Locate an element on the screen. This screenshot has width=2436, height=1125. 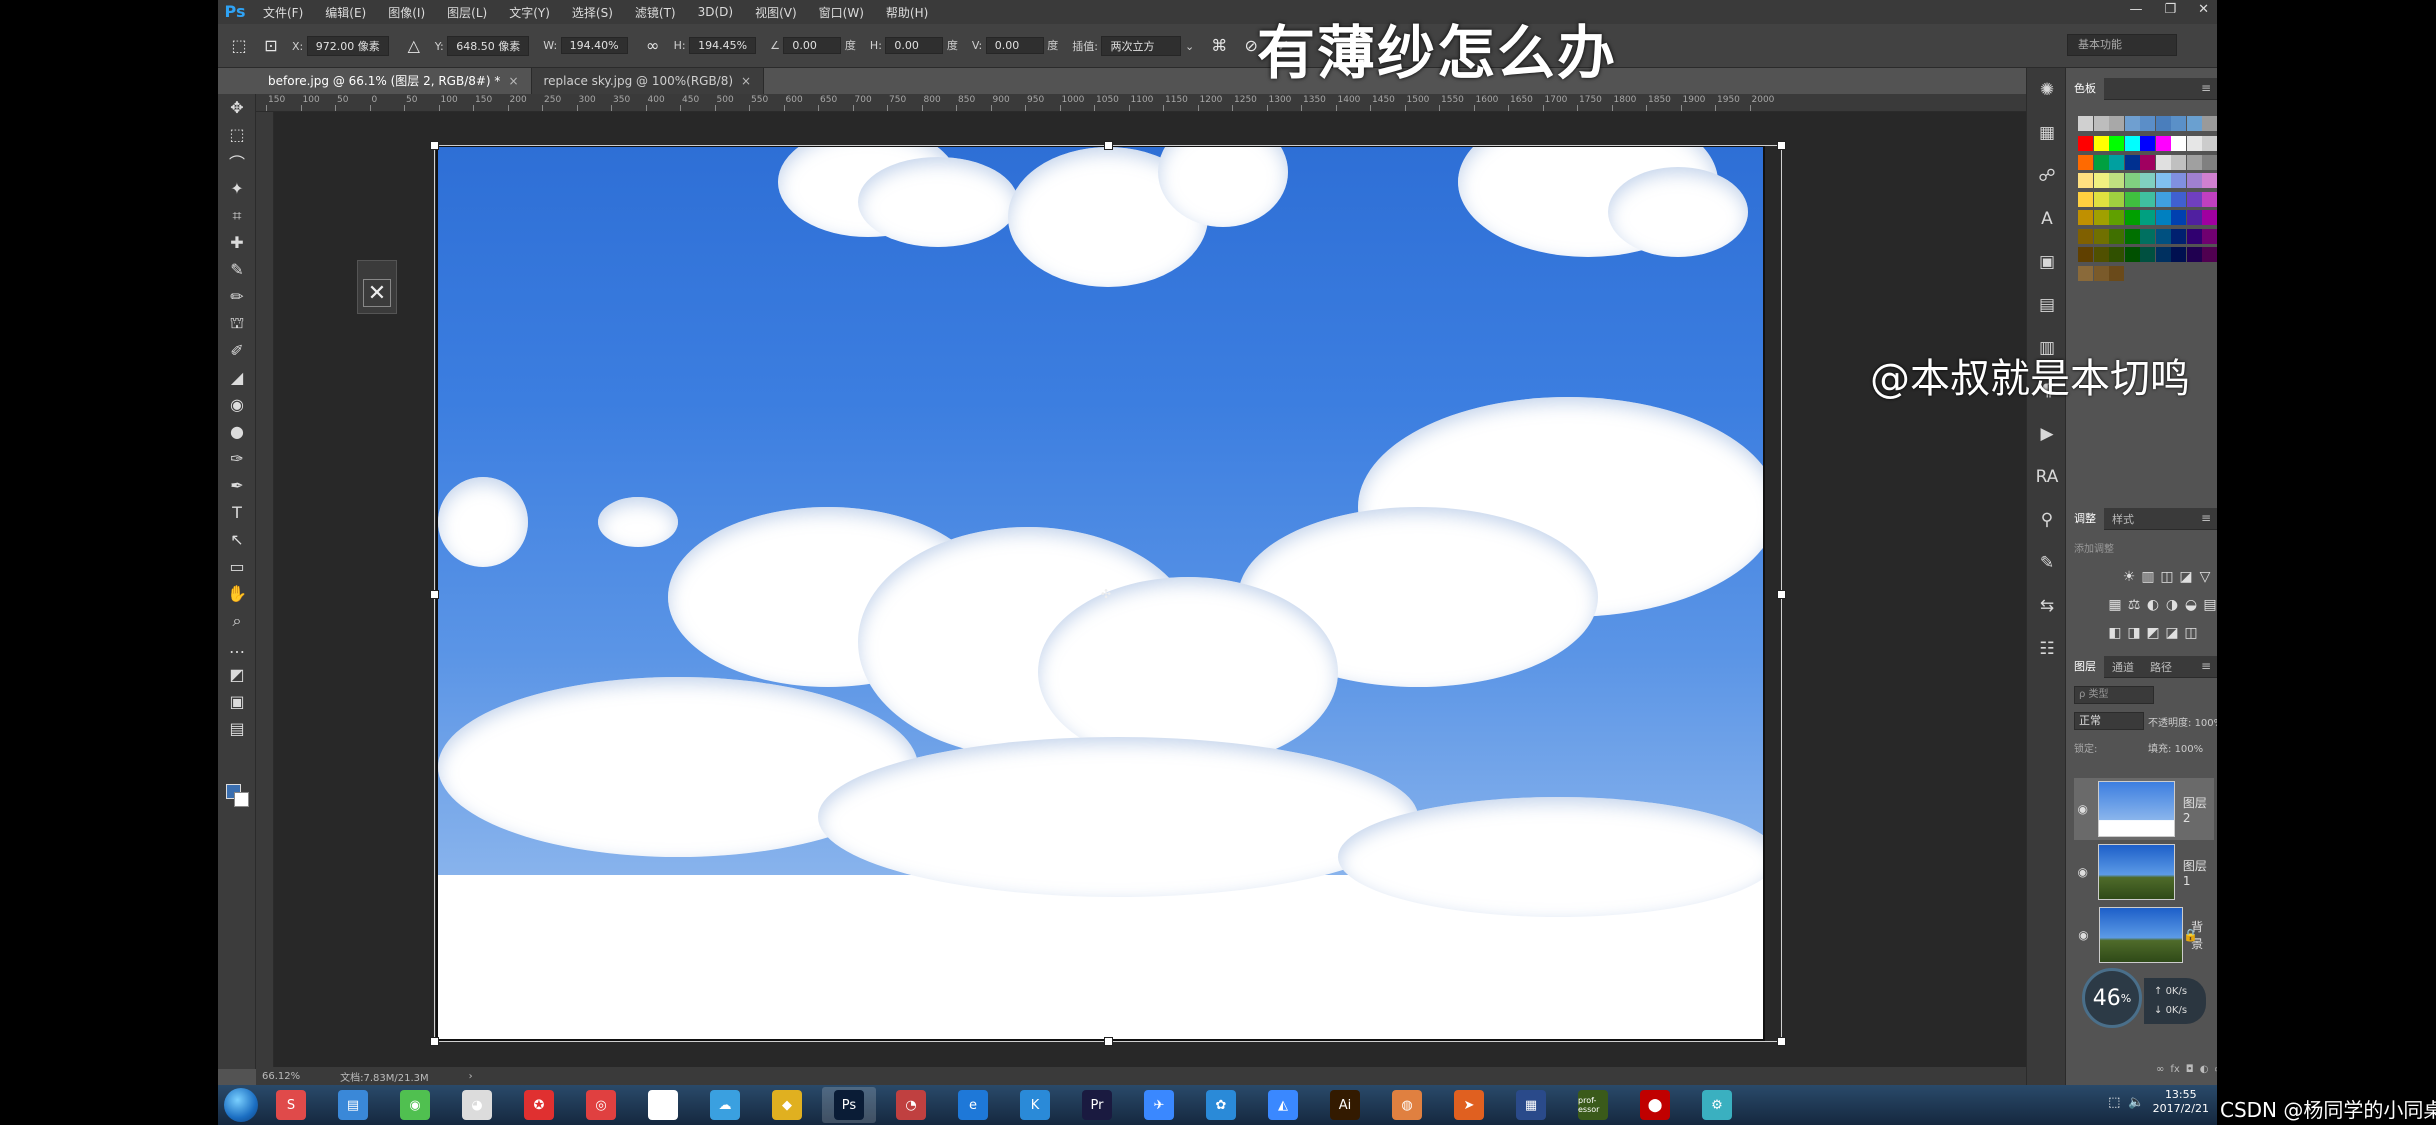
tool-button: ✒ is located at coordinates (237, 485).